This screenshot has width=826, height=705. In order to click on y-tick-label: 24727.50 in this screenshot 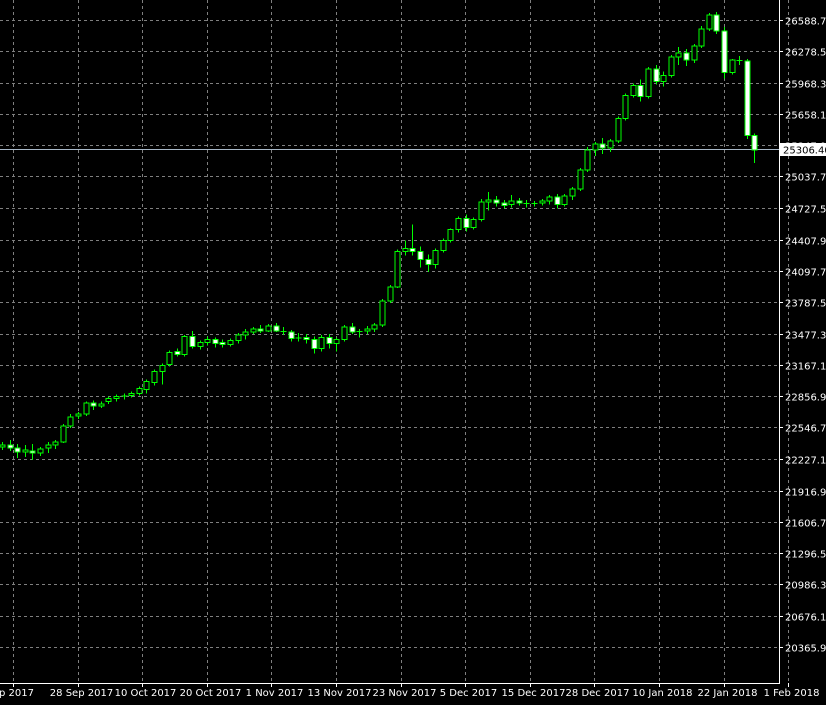, I will do `click(805, 210)`.